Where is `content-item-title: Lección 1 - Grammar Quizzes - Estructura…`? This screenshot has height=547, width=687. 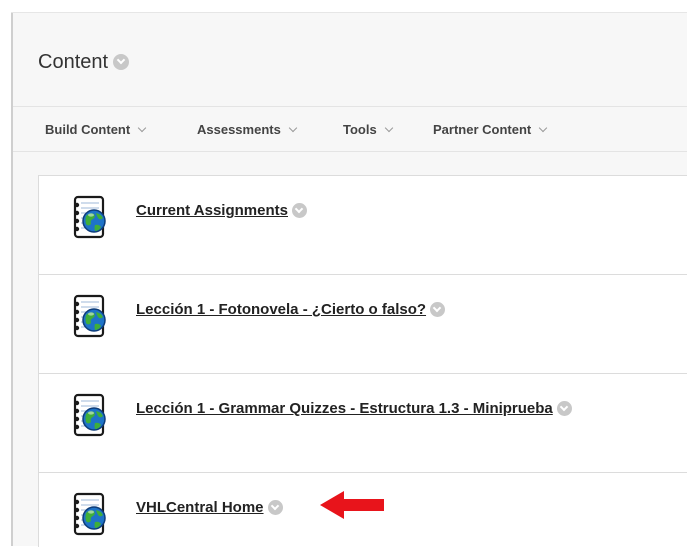 content-item-title: Lección 1 - Grammar Quizzes - Estructura… is located at coordinates (344, 408).